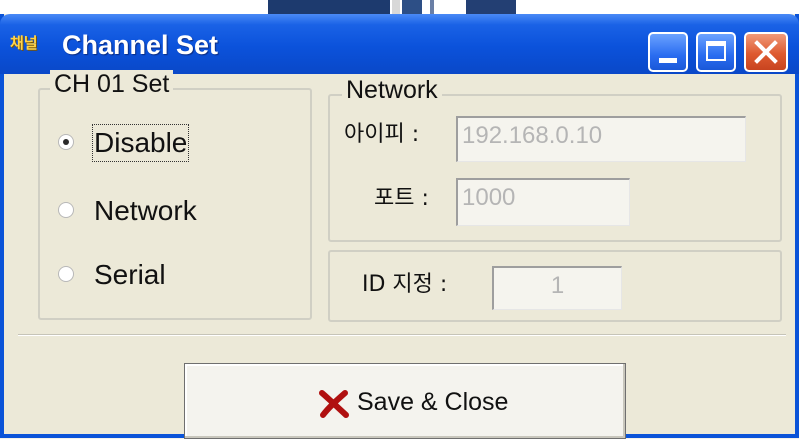 This screenshot has height=439, width=799. What do you see at coordinates (402, 335) in the screenshot?
I see `dialog-separator` at bounding box center [402, 335].